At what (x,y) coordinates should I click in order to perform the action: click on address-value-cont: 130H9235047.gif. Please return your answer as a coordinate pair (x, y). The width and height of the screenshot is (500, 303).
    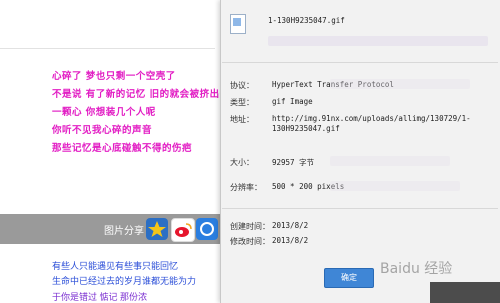
    Looking at the image, I should click on (306, 128).